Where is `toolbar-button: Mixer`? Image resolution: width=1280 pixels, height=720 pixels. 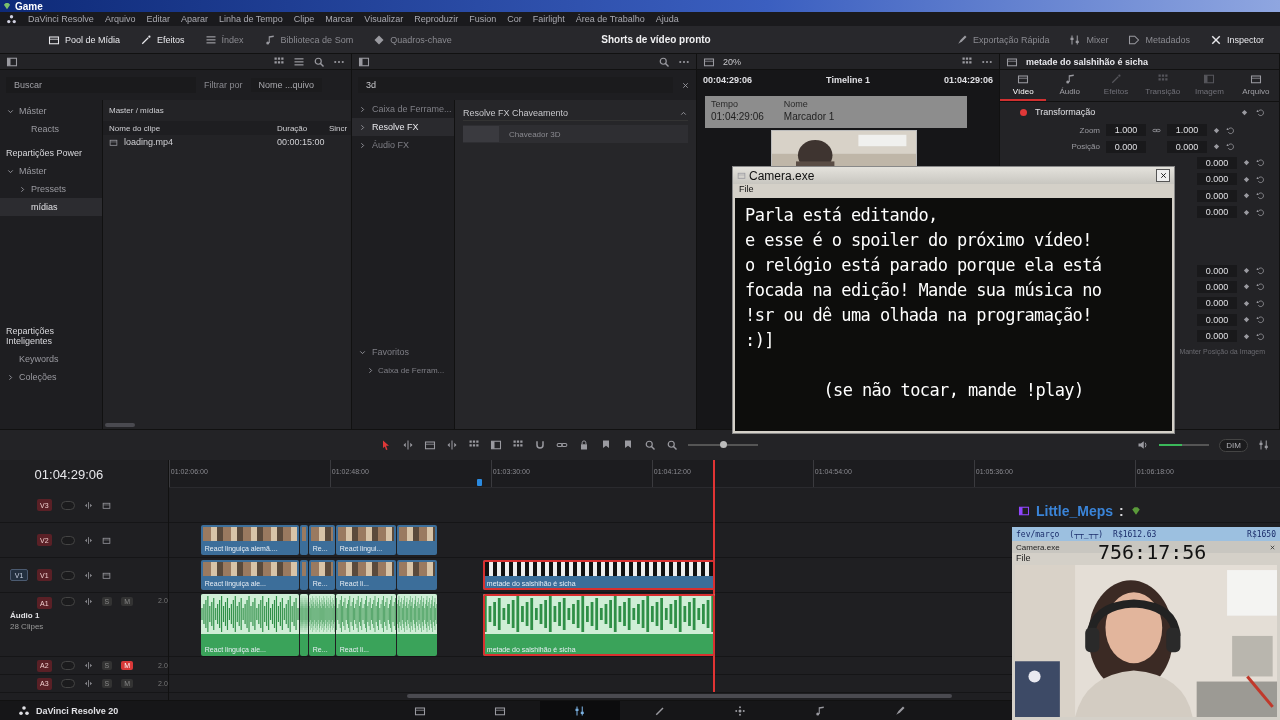 toolbar-button: Mixer is located at coordinates (1089, 39).